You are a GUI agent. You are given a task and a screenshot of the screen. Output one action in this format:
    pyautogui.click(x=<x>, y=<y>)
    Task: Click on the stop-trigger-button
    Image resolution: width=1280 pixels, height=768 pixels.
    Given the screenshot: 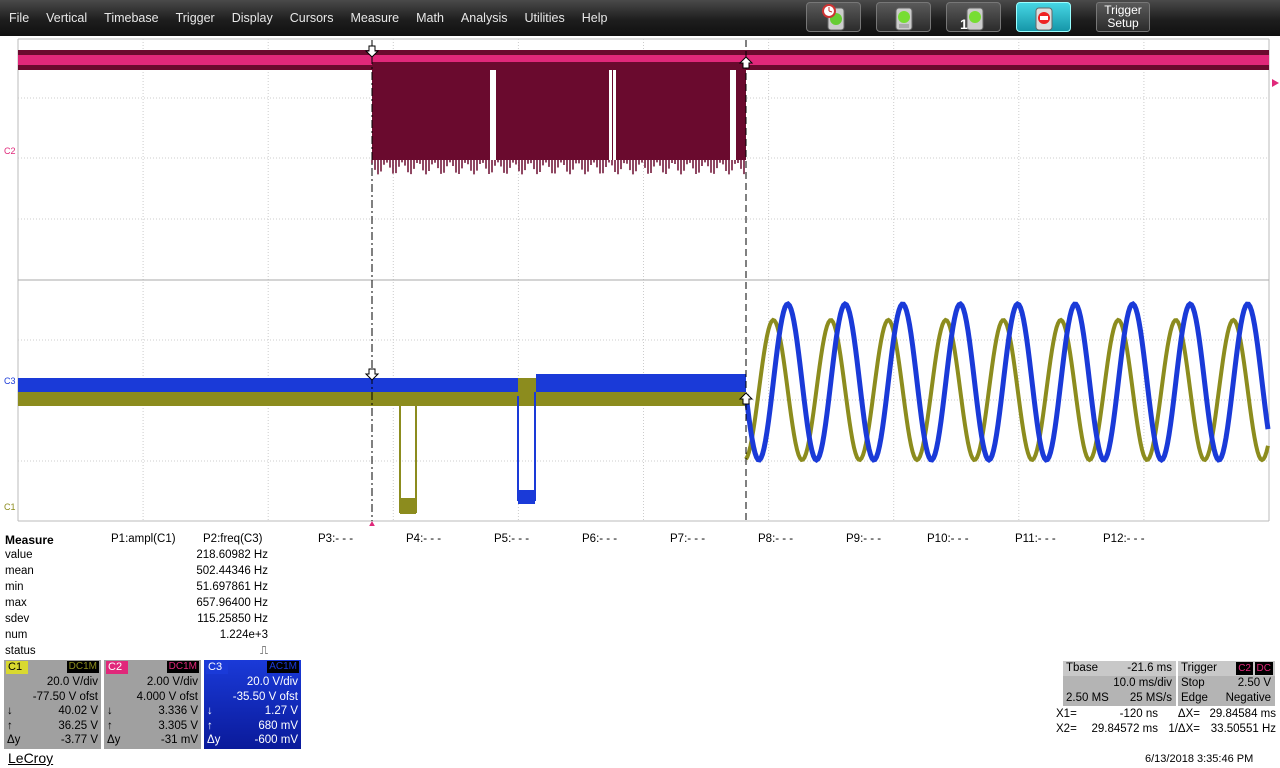 What is the action you would take?
    pyautogui.click(x=1043, y=17)
    